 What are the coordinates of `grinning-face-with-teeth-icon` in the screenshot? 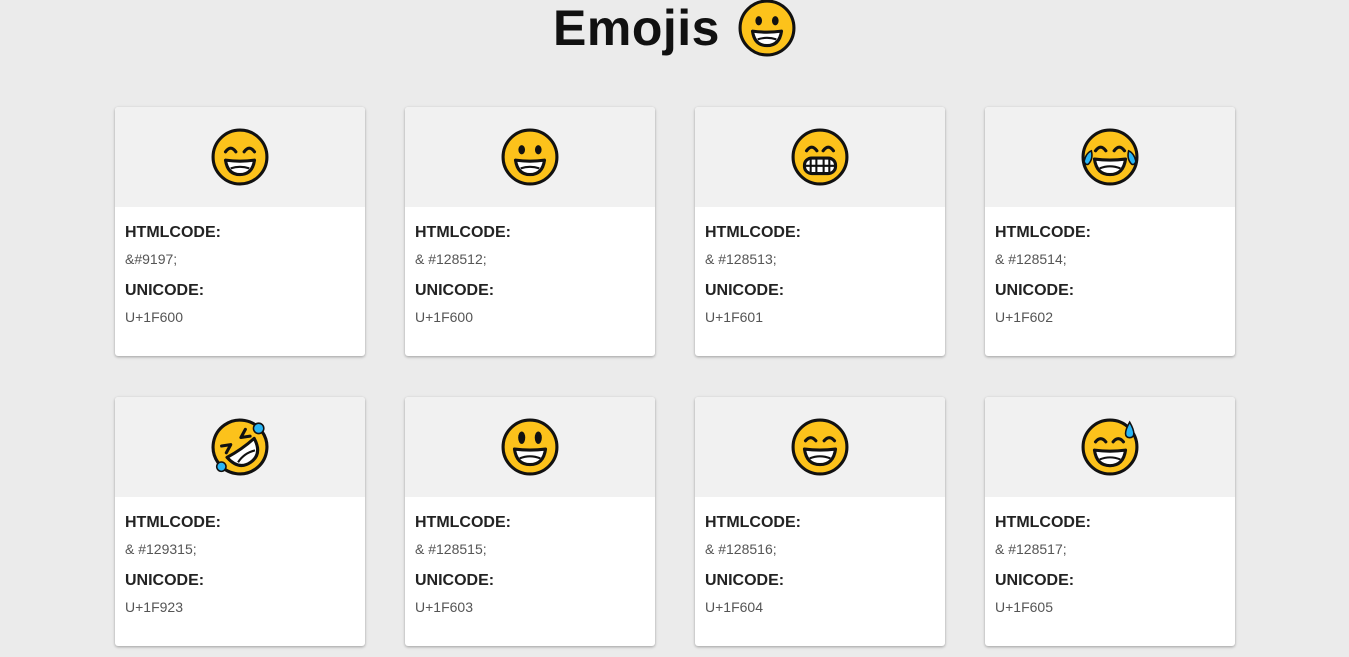 It's located at (820, 157).